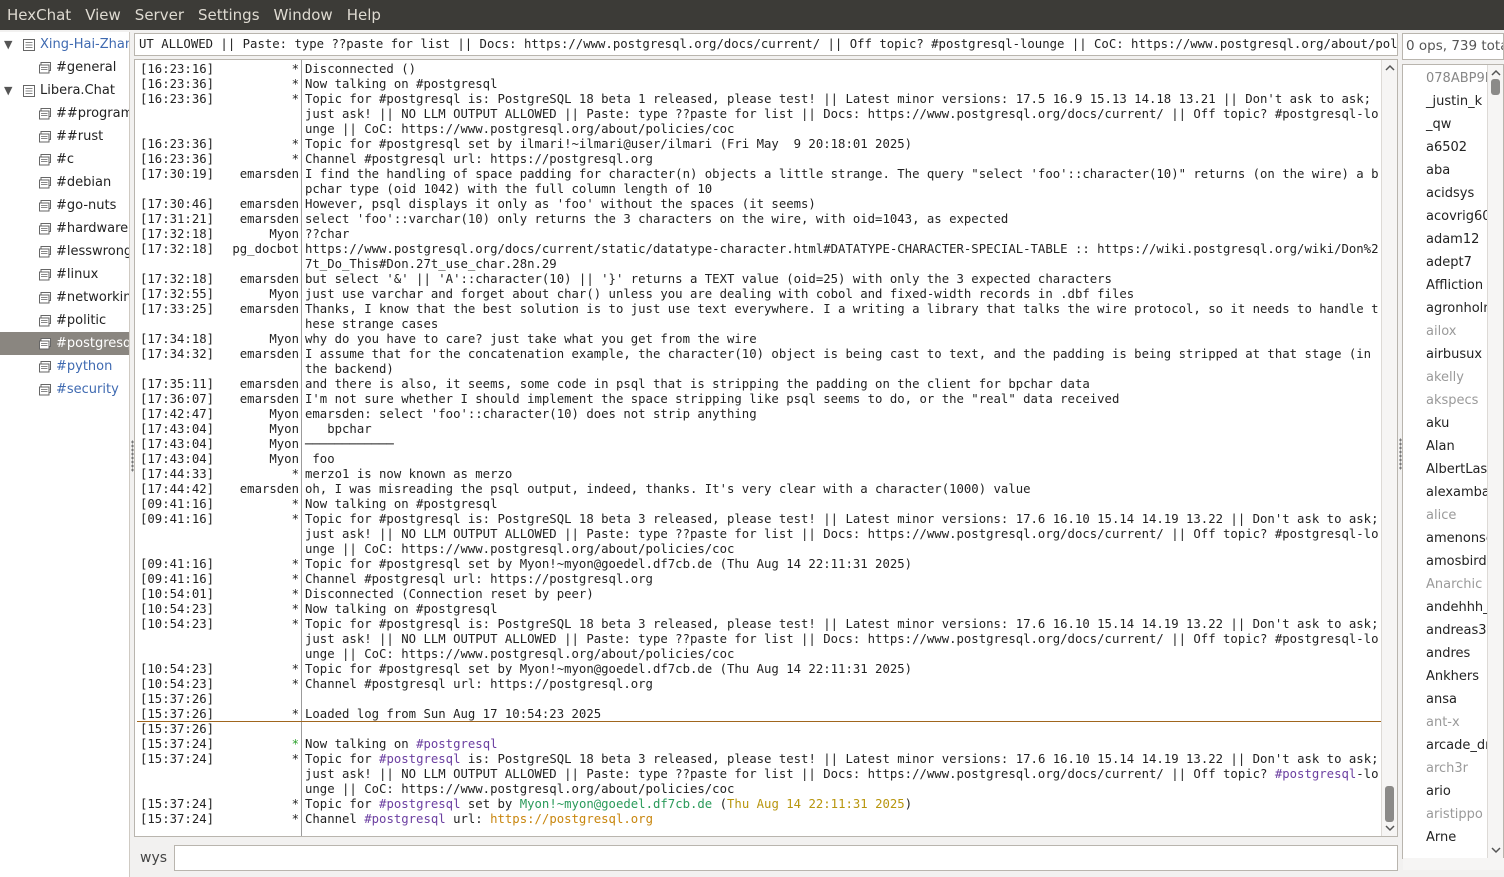 The image size is (1504, 877). What do you see at coordinates (64, 366) in the screenshot?
I see `channel-python: #python` at bounding box center [64, 366].